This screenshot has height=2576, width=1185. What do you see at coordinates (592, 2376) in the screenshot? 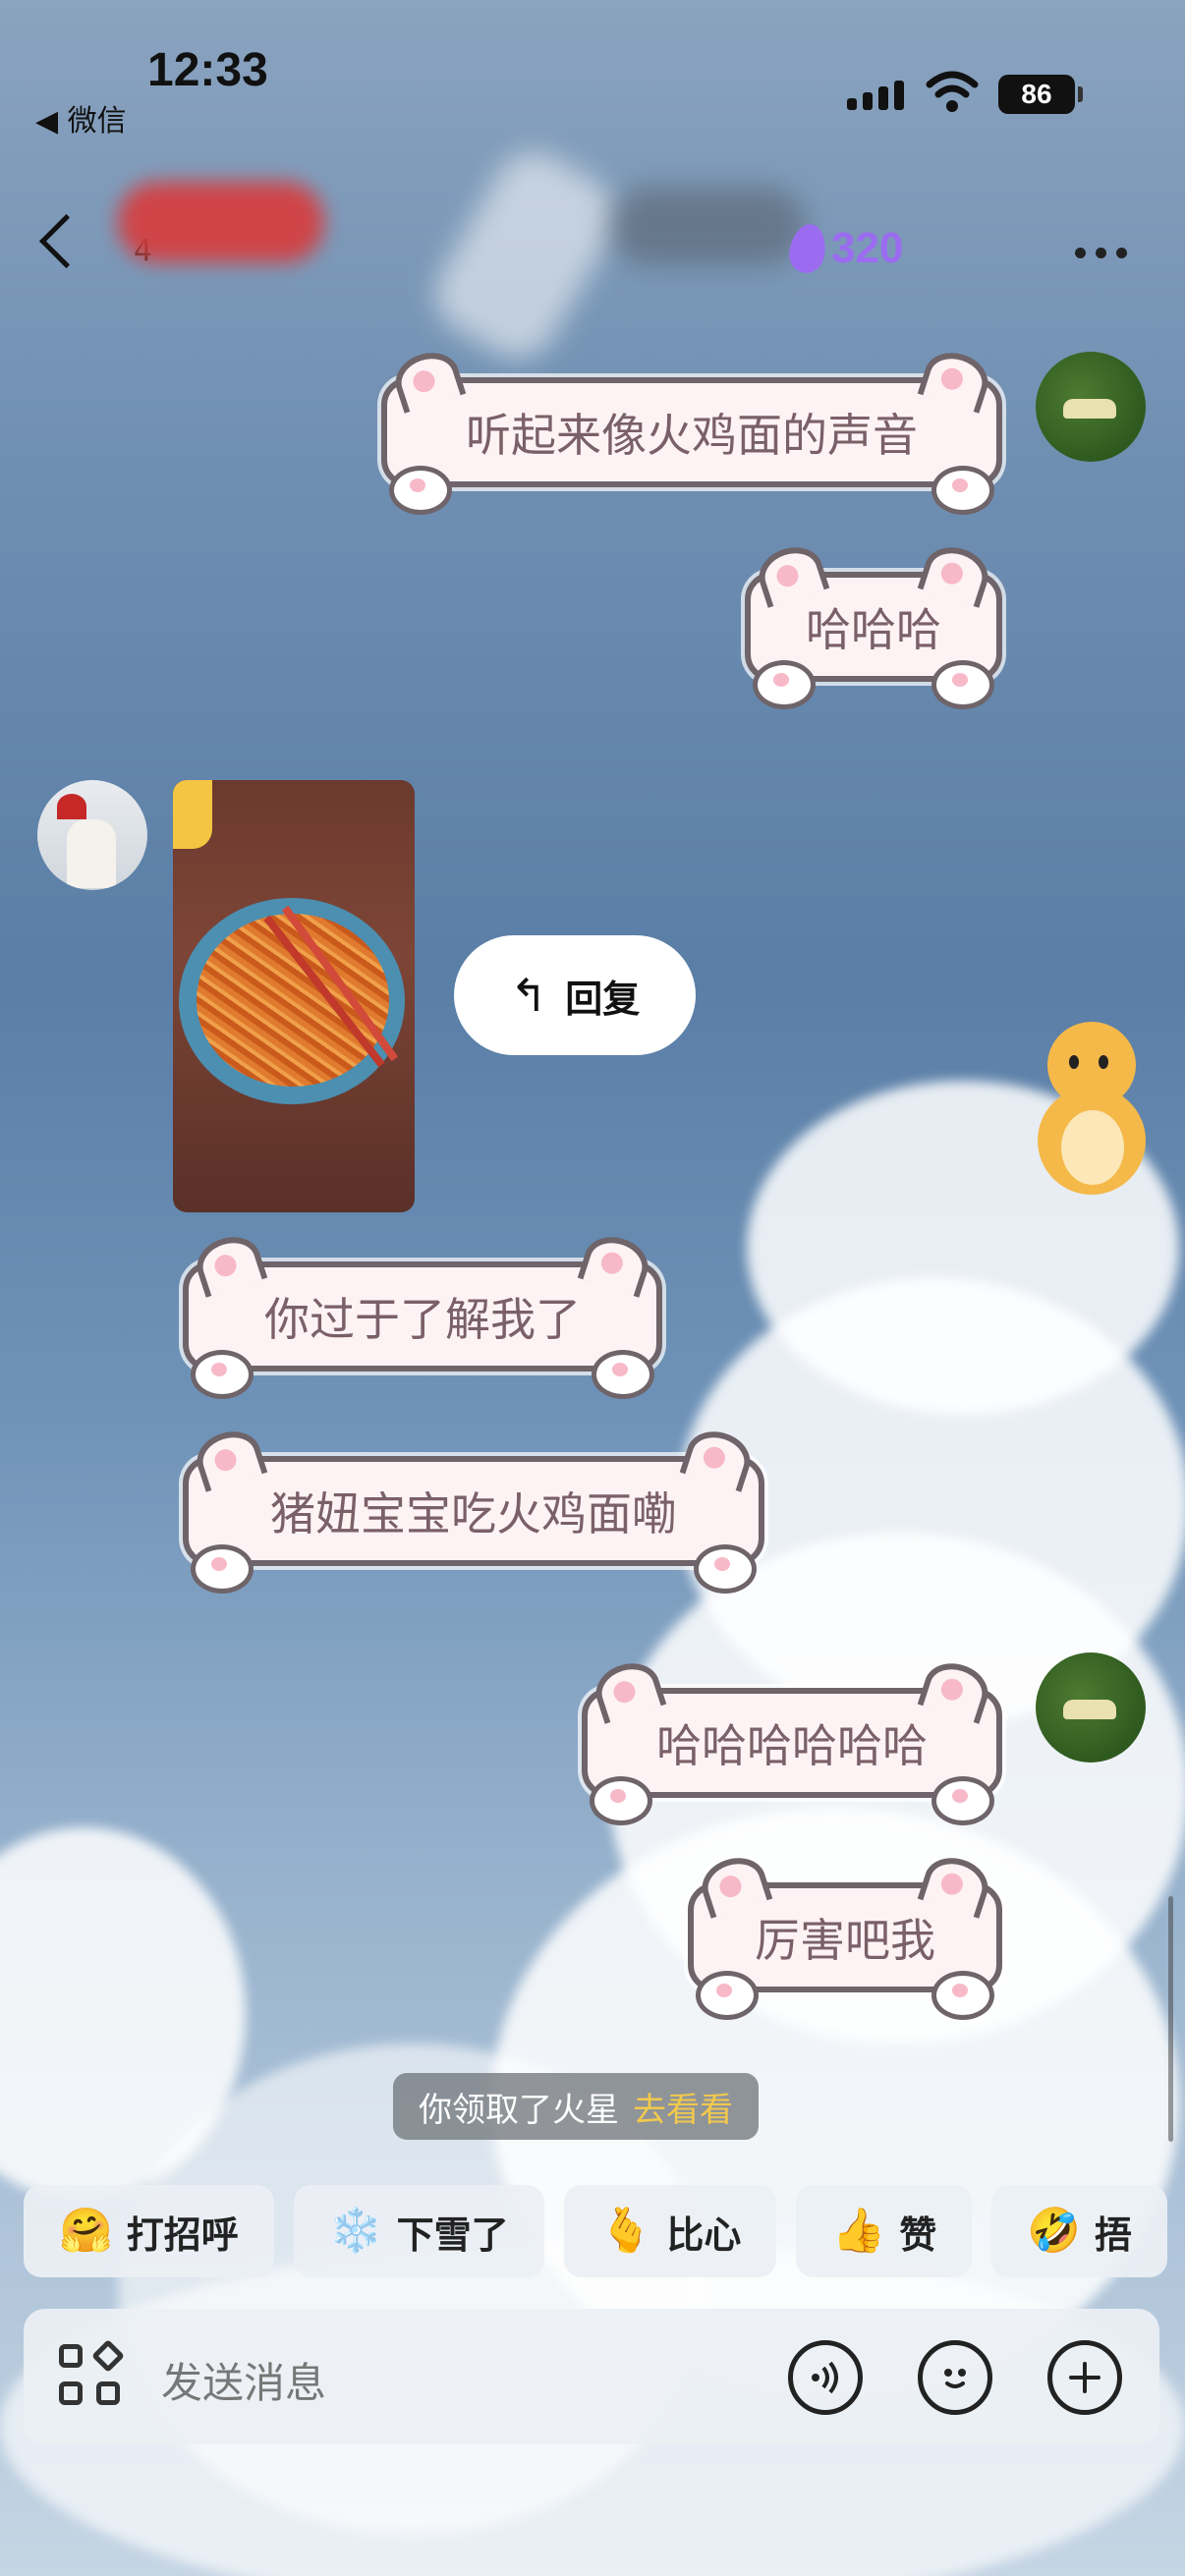
I see `message-input-bar: 发送消息` at bounding box center [592, 2376].